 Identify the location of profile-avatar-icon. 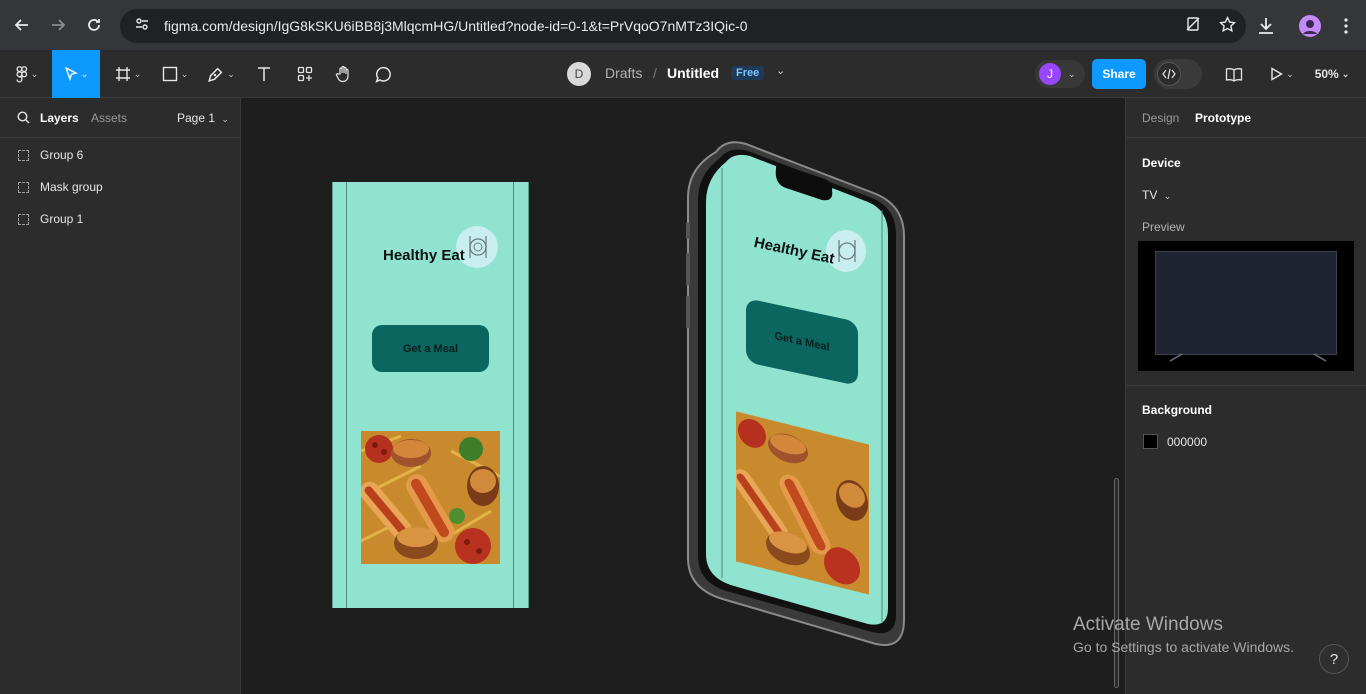
(1310, 28).